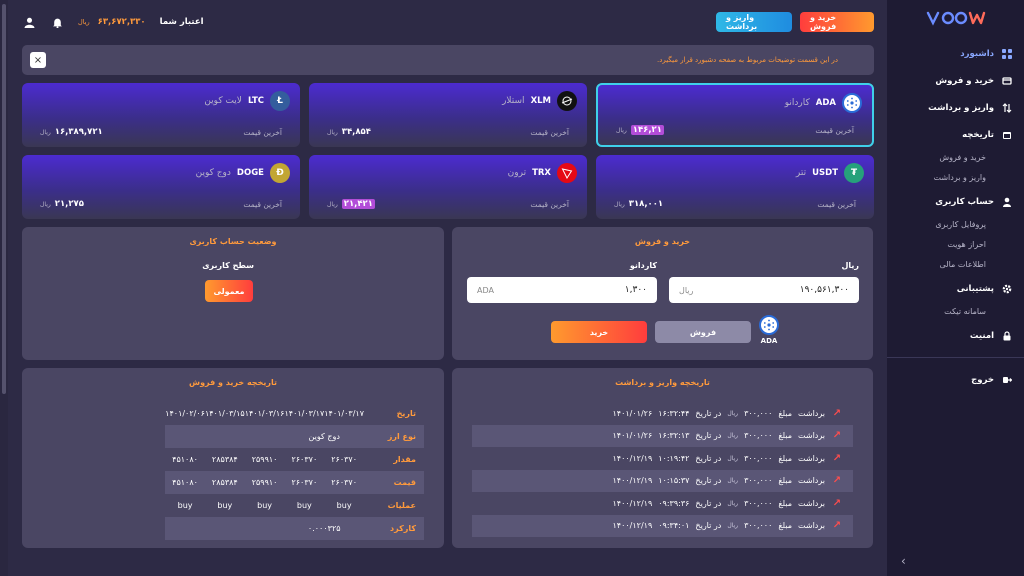  What do you see at coordinates (955, 288) in the screenshot?
I see `sidebar-item-support: پشتیبانی` at bounding box center [955, 288].